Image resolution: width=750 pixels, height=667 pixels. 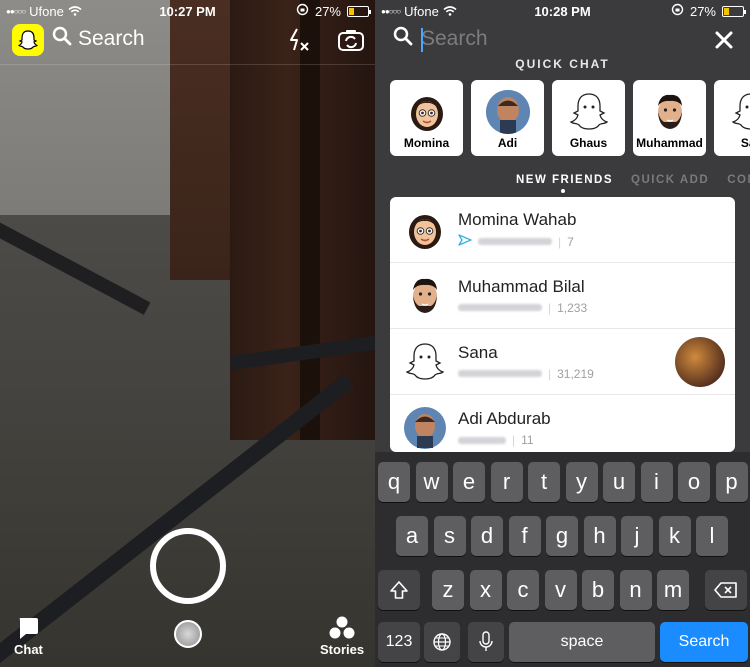 What do you see at coordinates (745, 143) in the screenshot?
I see `quick-chat-name: Sar` at bounding box center [745, 143].